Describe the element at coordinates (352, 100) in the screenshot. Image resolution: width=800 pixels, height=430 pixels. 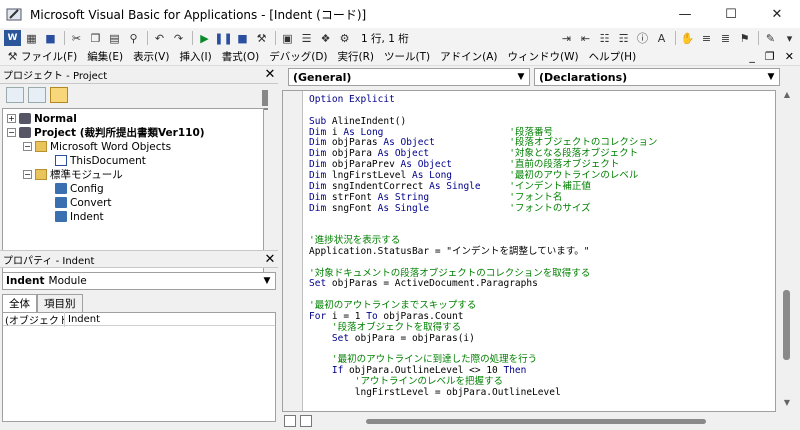
I see `code-line: Option Explicit` at that location.